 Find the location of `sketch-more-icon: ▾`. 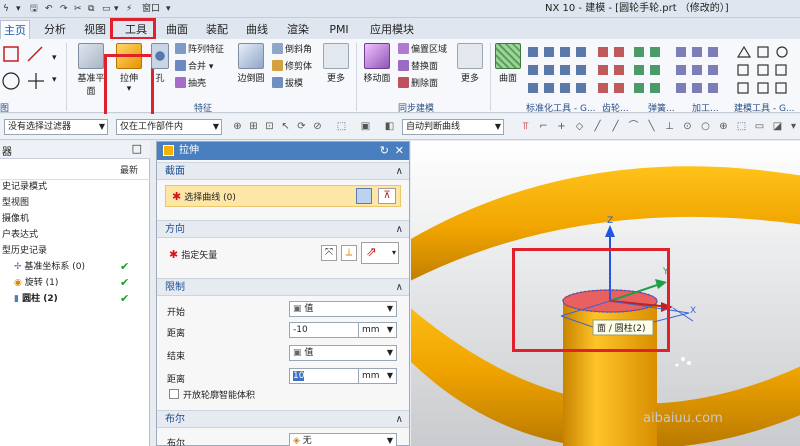

sketch-more-icon: ▾ is located at coordinates (54, 58).